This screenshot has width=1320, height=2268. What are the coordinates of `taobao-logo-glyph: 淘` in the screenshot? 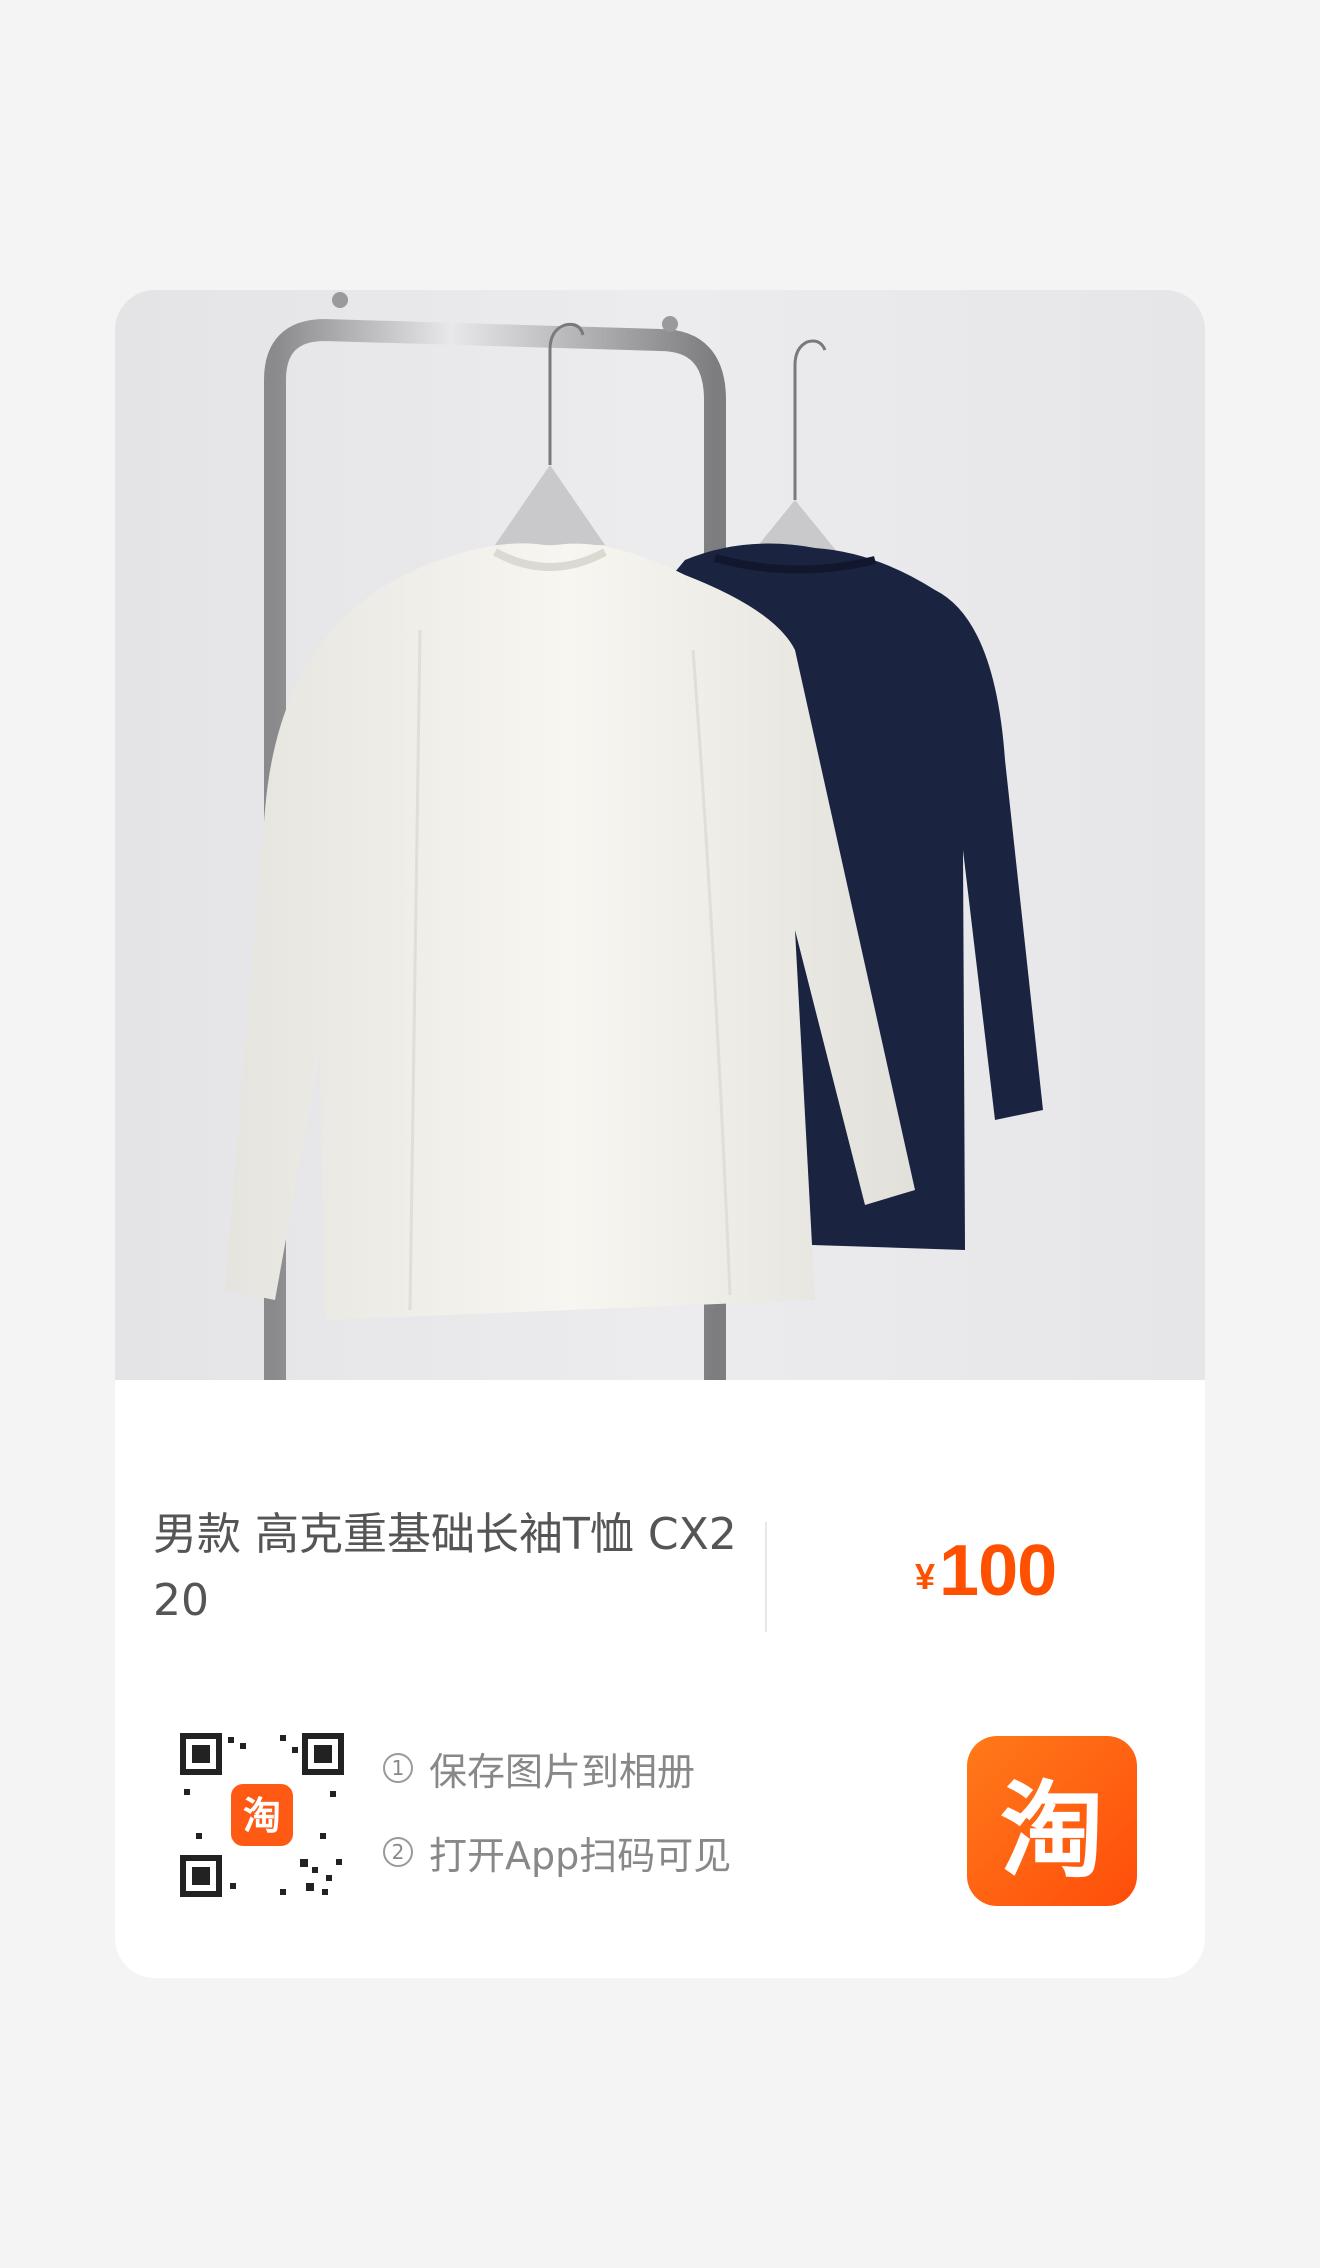 It's located at (1051, 1830).